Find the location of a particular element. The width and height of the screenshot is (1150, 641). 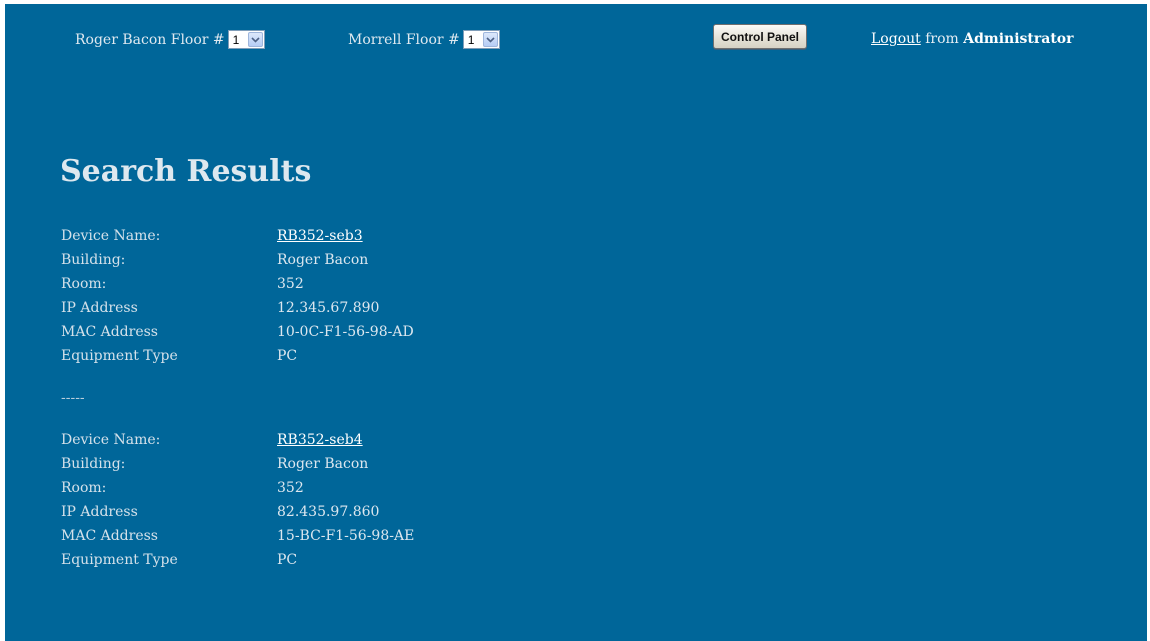

control-panel-button: Control Panel is located at coordinates (760, 36).